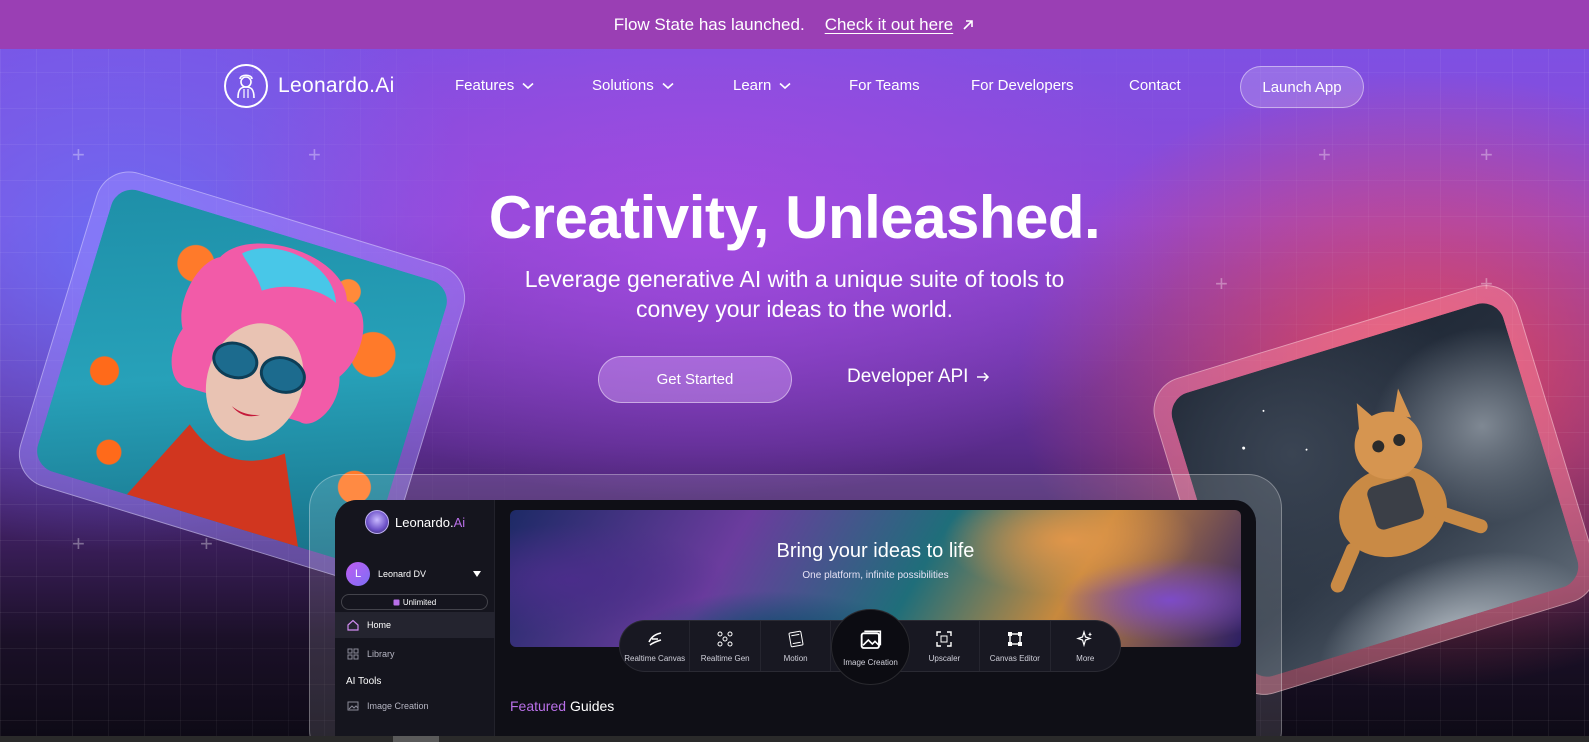  I want to click on image-icon, so click(353, 706).